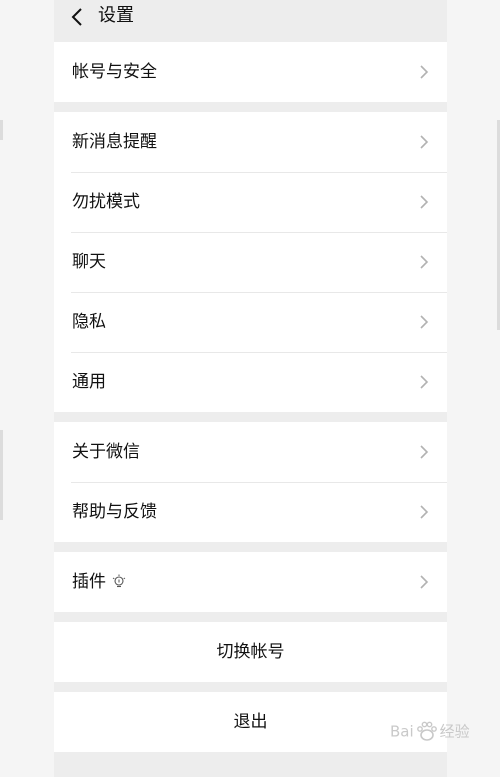 The width and height of the screenshot is (500, 777). What do you see at coordinates (426, 731) in the screenshot?
I see `paw-logo-icon` at bounding box center [426, 731].